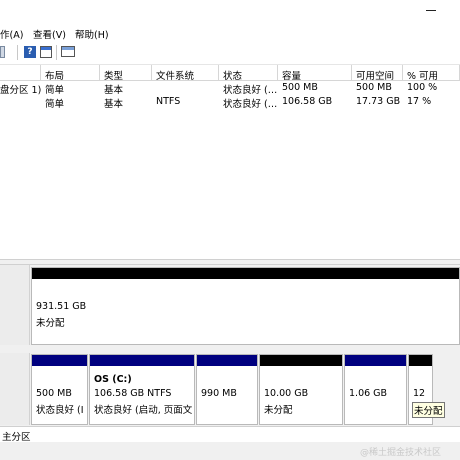  I want to click on column-header-free-space: 可用空间, so click(377, 73).